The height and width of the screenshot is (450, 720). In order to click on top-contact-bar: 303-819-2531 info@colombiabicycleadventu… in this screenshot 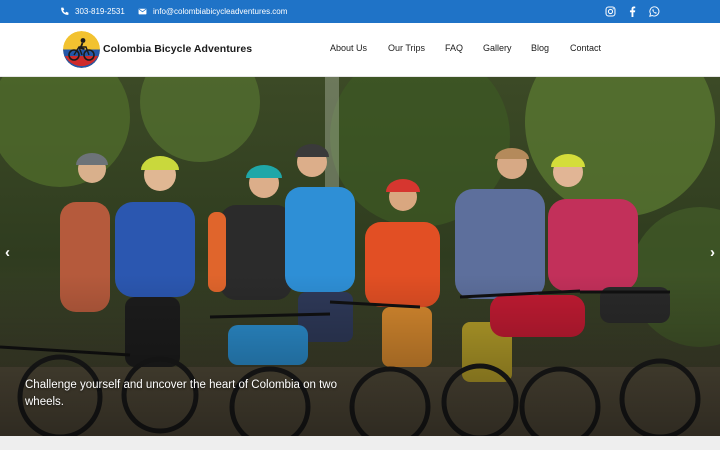, I will do `click(360, 11)`.